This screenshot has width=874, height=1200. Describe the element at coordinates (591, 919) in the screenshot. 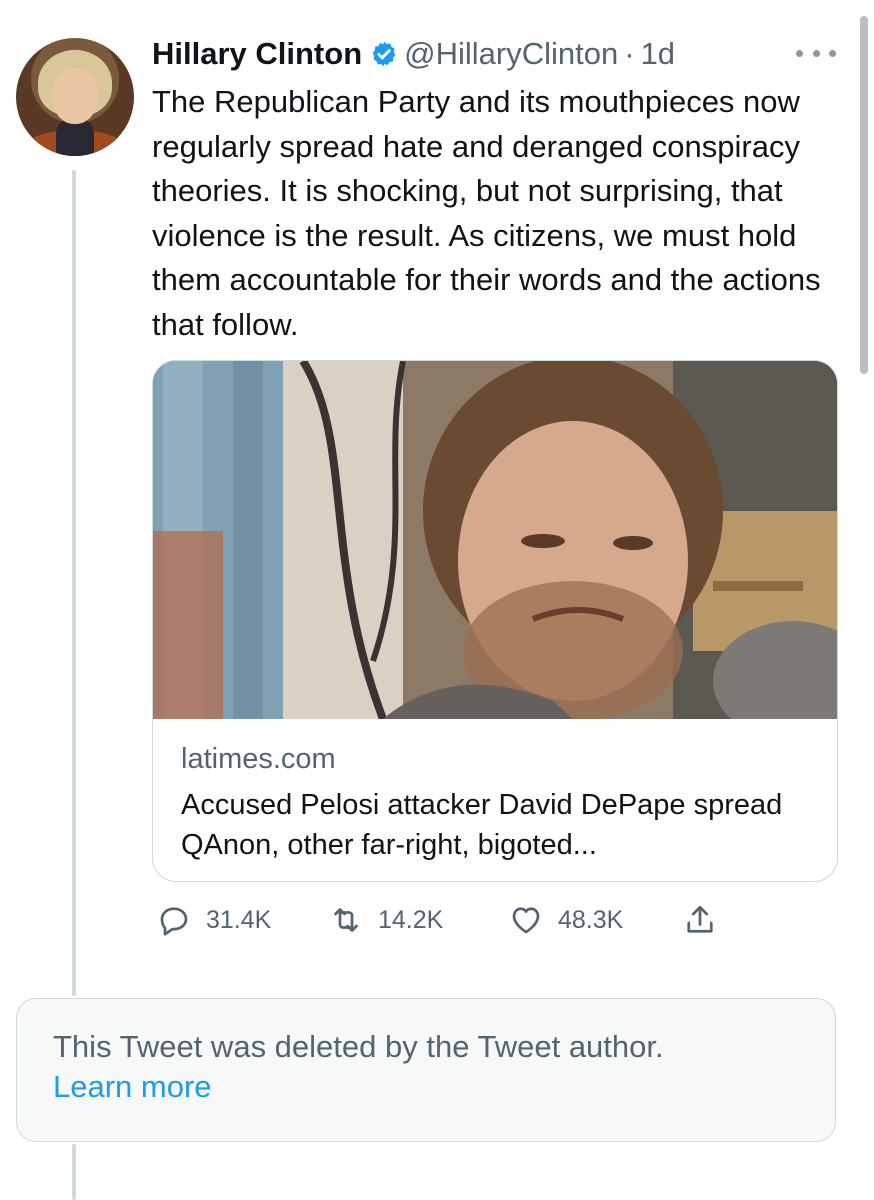

I see `like-count: 48.3K` at that location.